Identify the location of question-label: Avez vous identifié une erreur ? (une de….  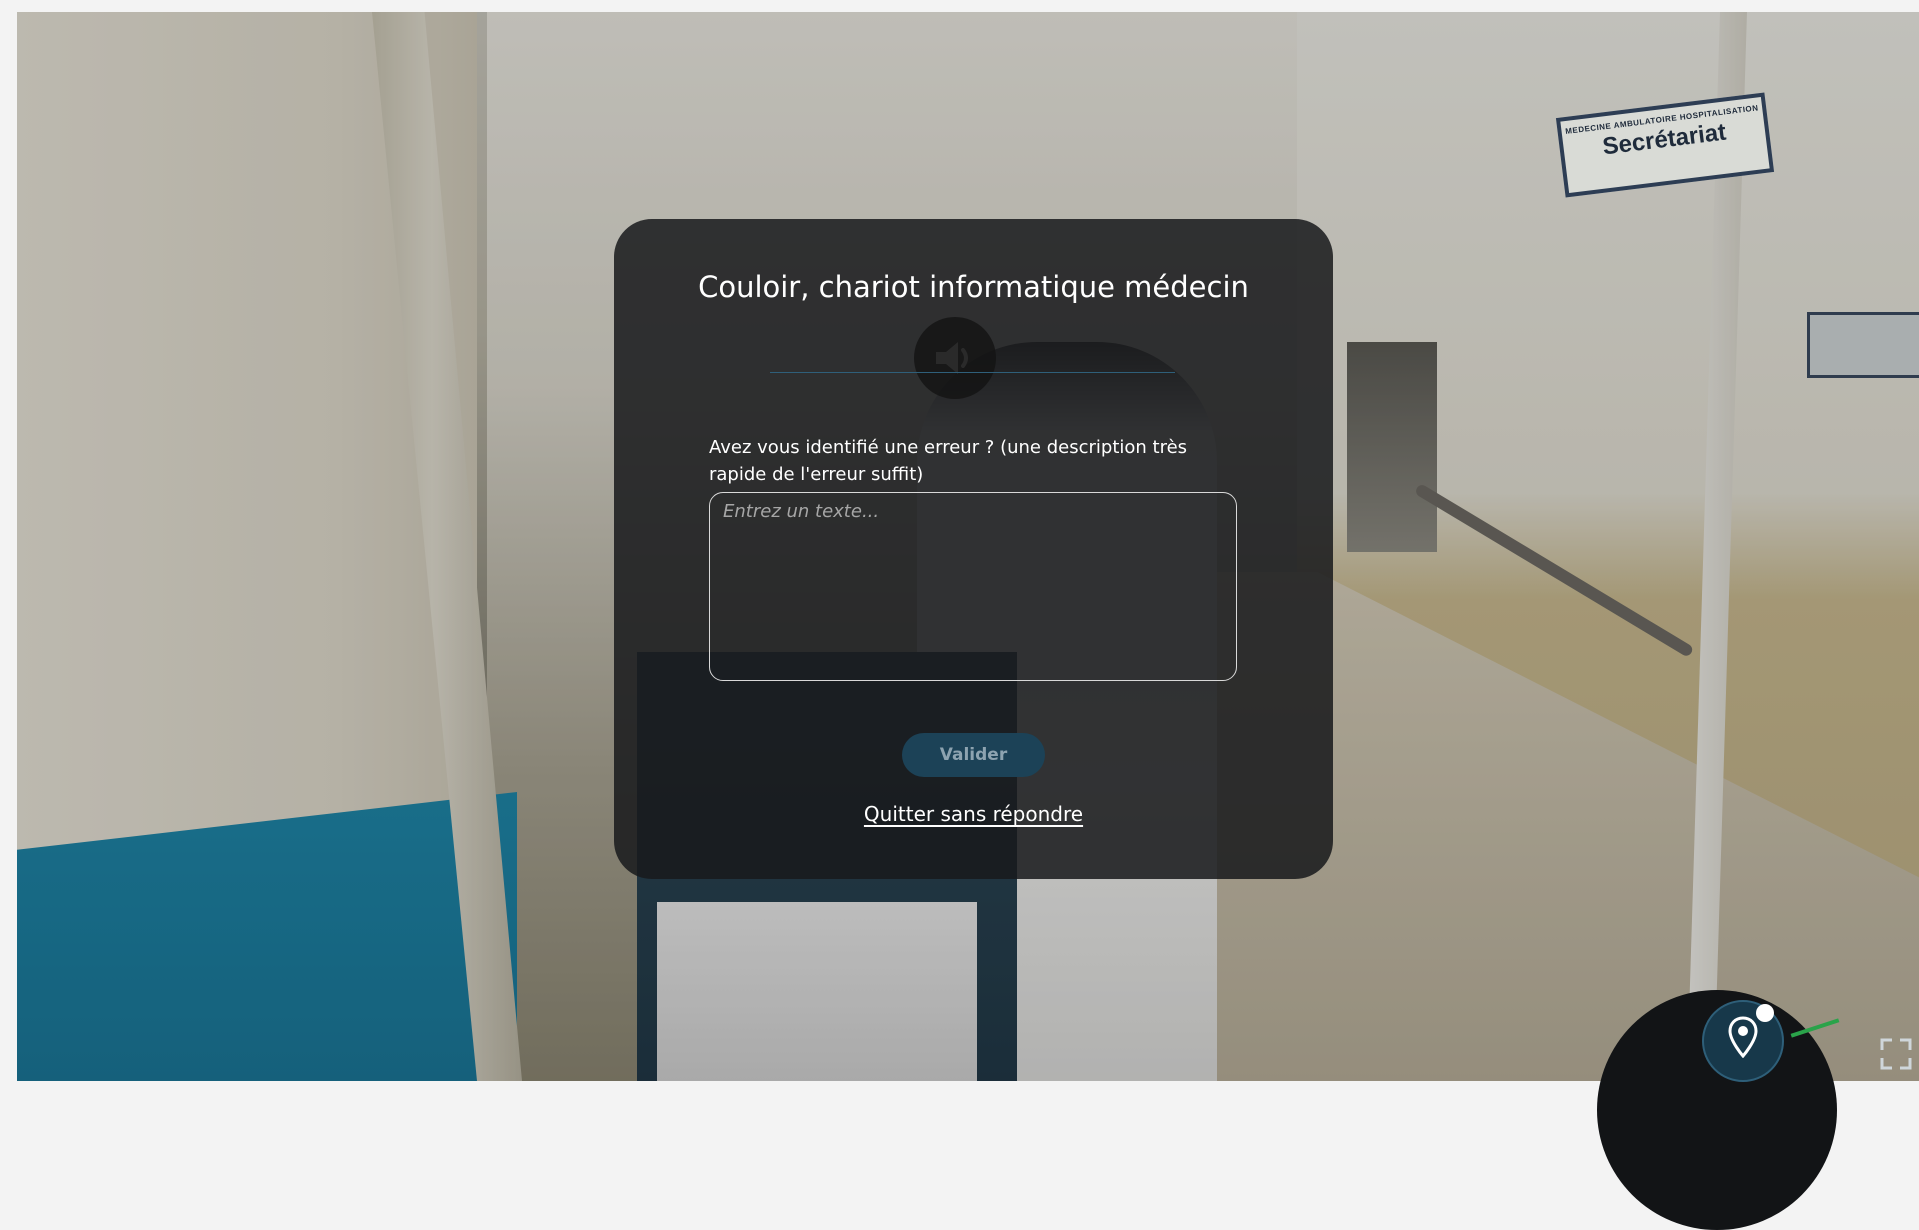
(948, 461).